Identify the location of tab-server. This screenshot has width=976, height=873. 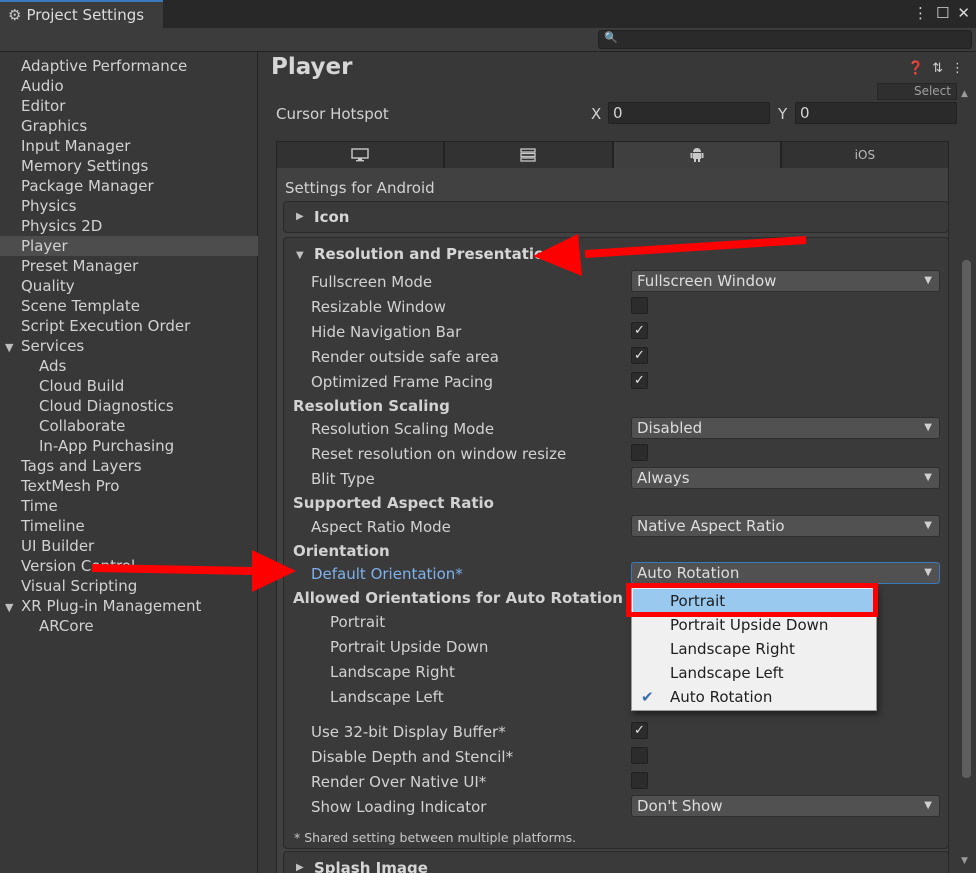
(528, 155).